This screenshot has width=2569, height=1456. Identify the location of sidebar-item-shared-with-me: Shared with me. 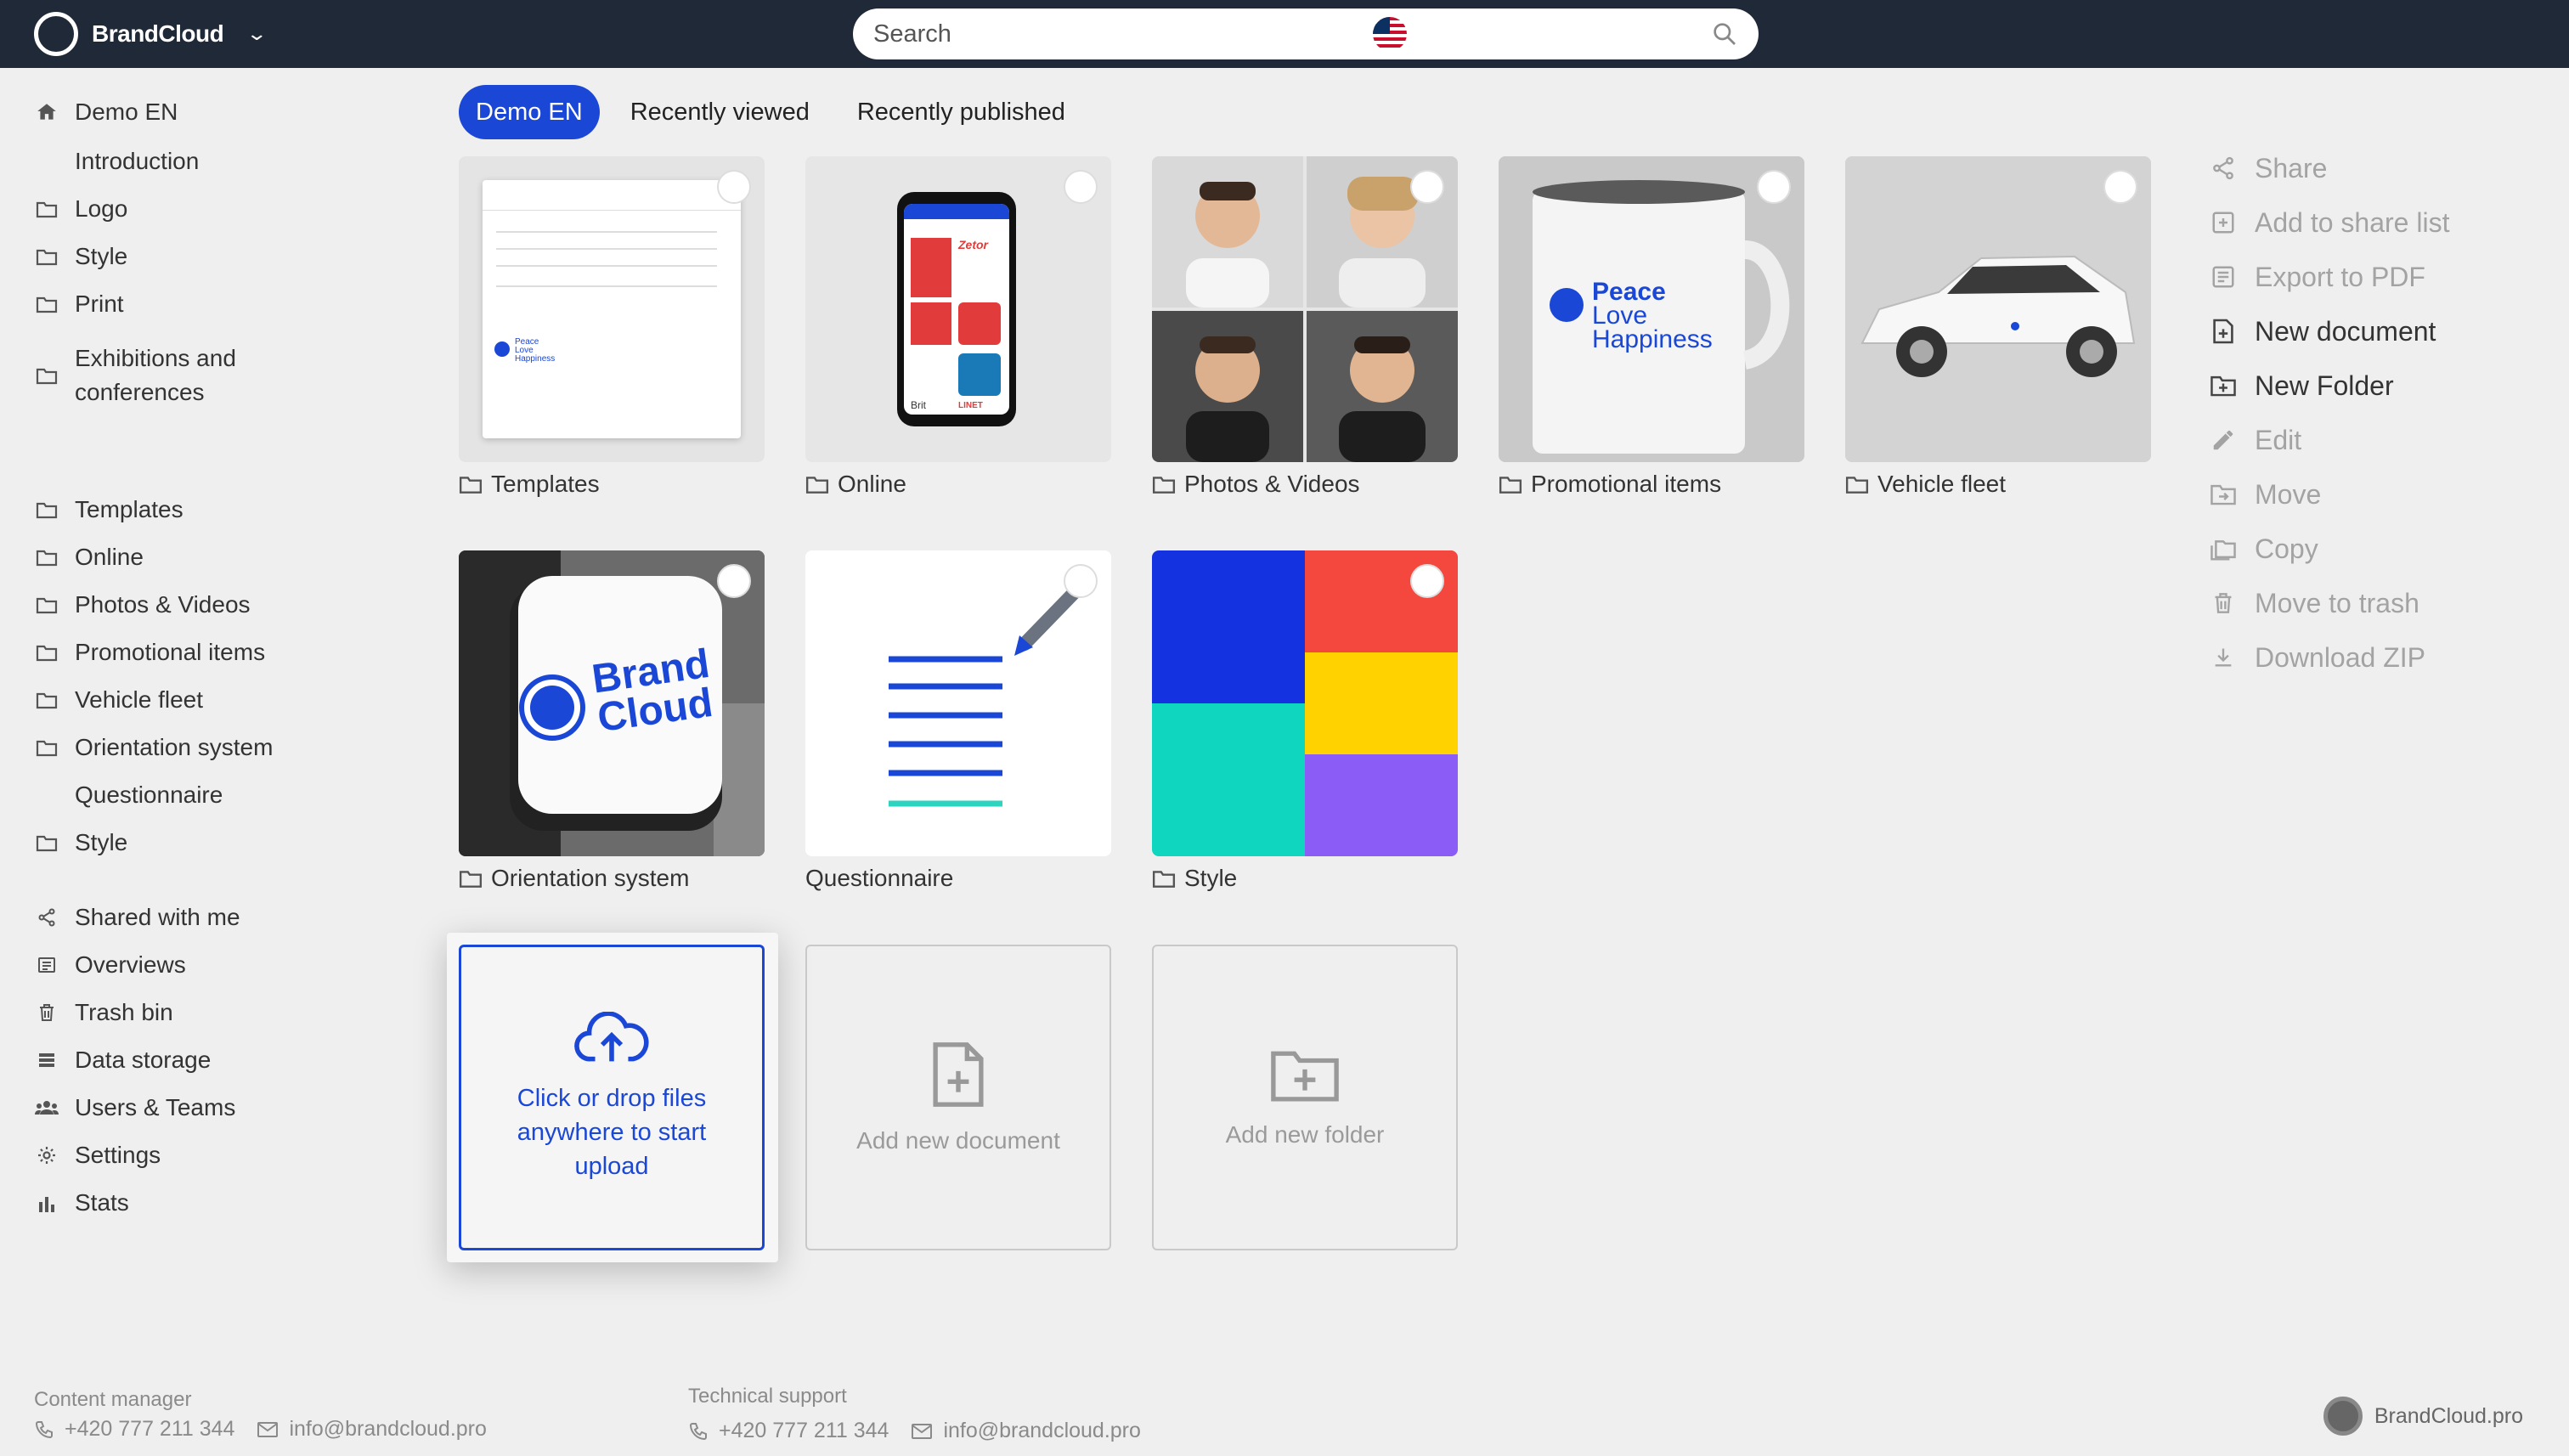
(137, 917).